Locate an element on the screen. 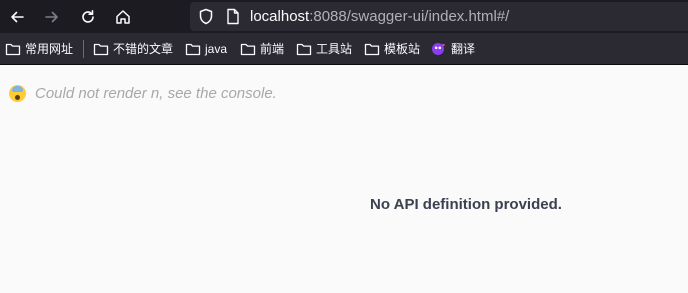  home-icon is located at coordinates (123, 17).